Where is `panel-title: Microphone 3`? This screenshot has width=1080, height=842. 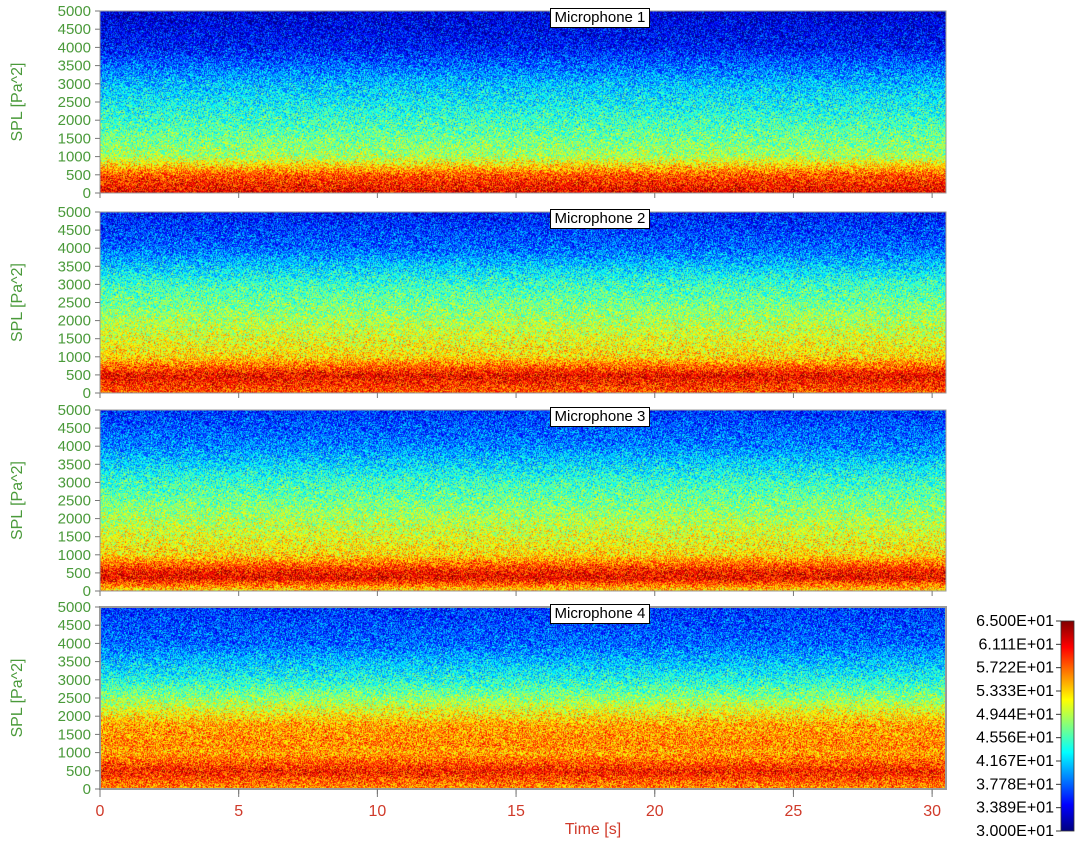 panel-title: Microphone 3 is located at coordinates (600, 417).